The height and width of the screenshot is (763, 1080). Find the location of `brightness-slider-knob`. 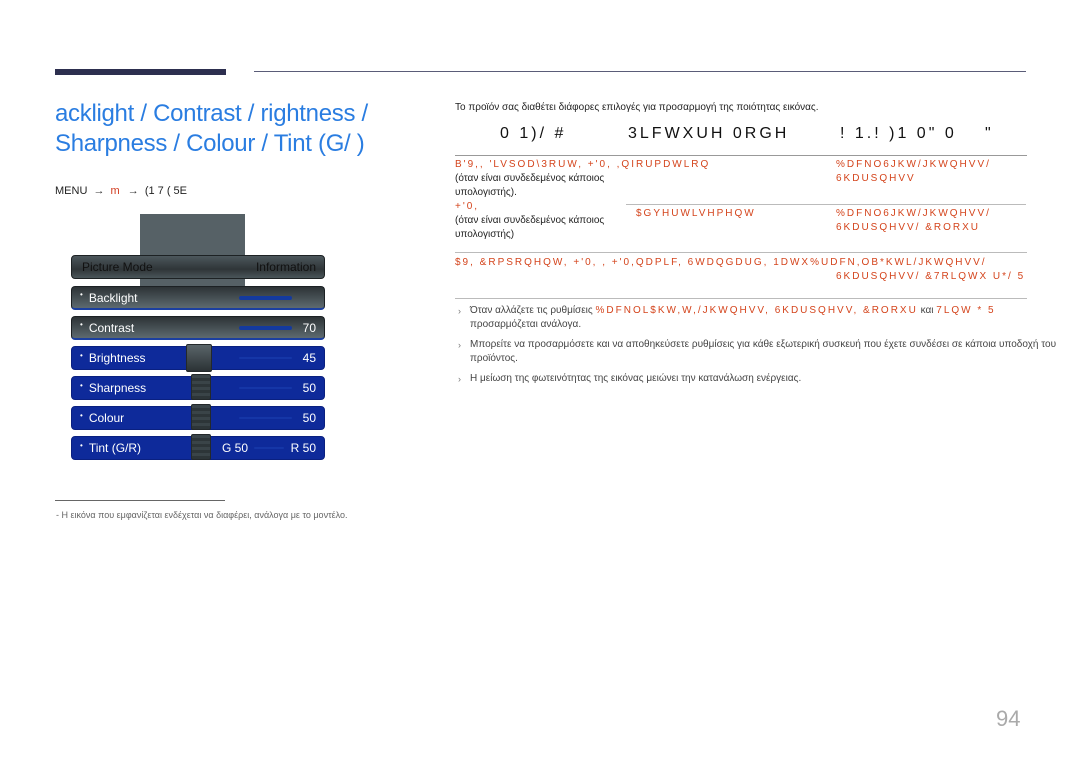

brightness-slider-knob is located at coordinates (199, 358).